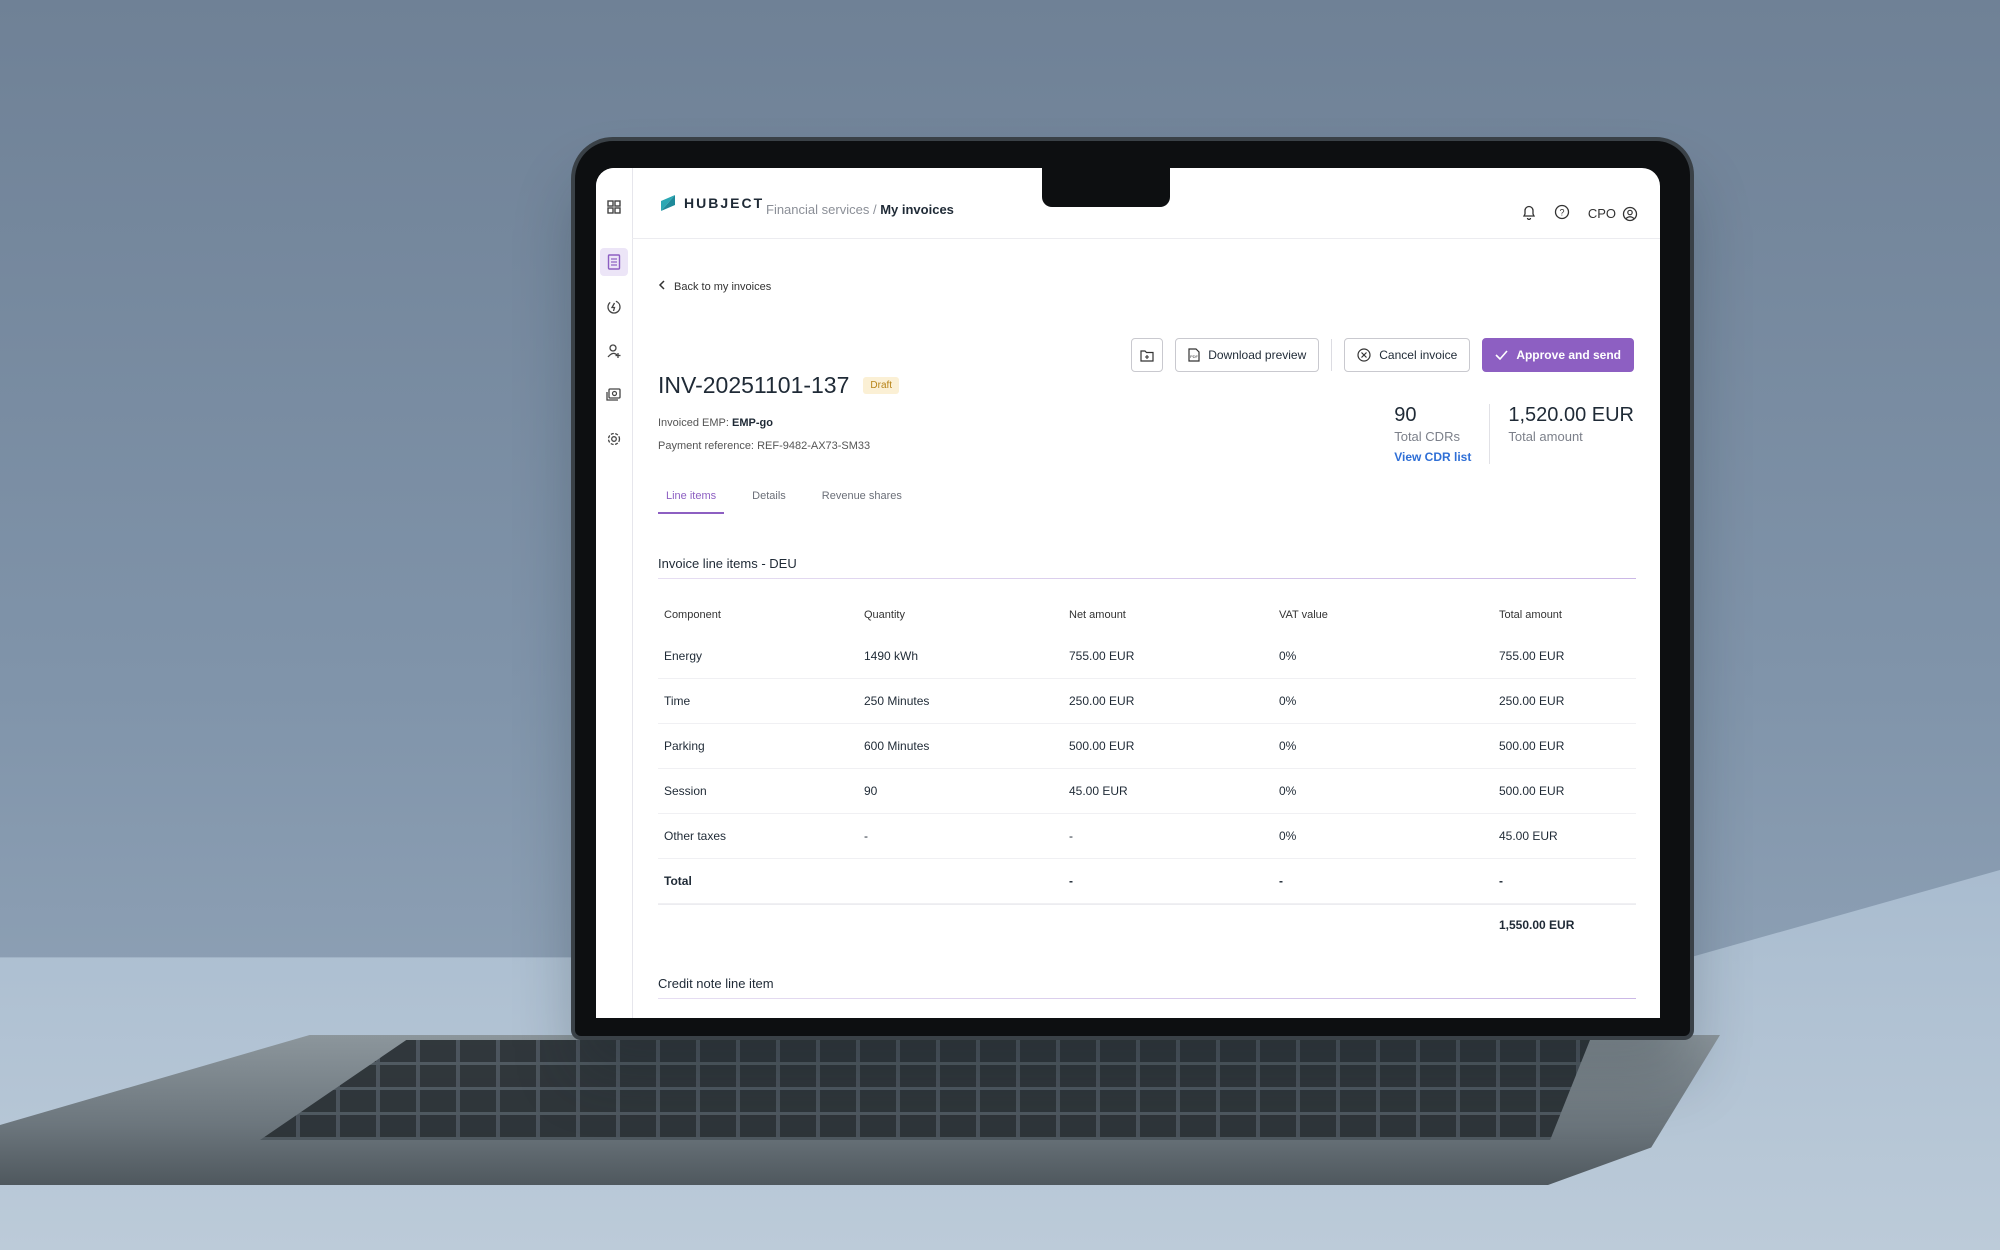  Describe the element at coordinates (925, 1090) in the screenshot. I see `laptop-keyboard` at that location.